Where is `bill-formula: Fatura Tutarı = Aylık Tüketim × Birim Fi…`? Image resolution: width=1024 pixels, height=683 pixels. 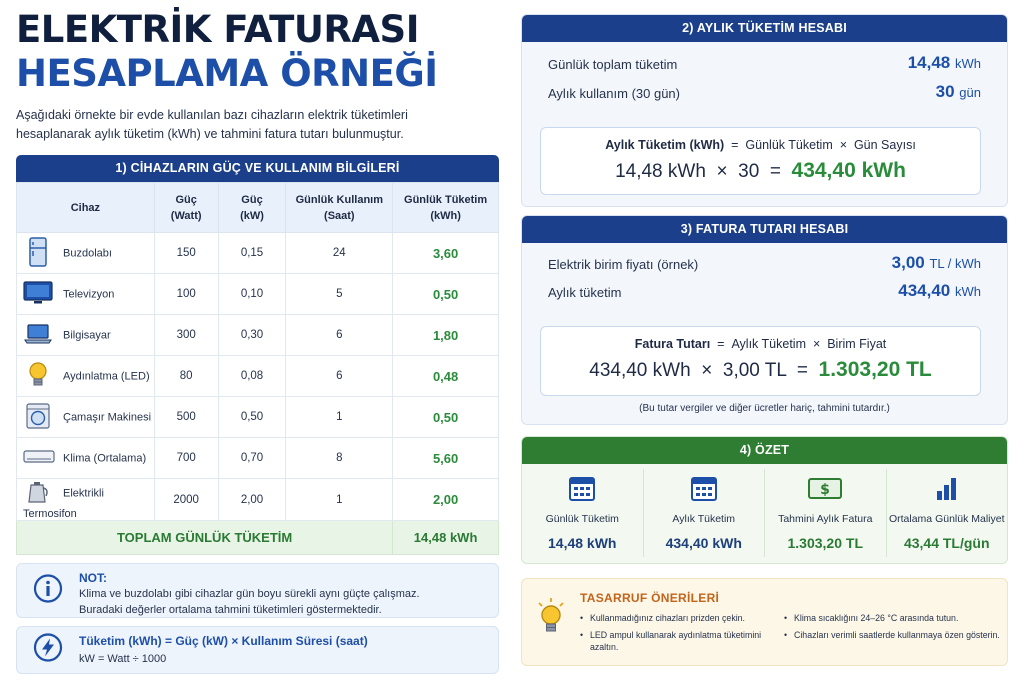 bill-formula: Fatura Tutarı = Aylık Tüketim × Birim Fi… is located at coordinates (760, 344).